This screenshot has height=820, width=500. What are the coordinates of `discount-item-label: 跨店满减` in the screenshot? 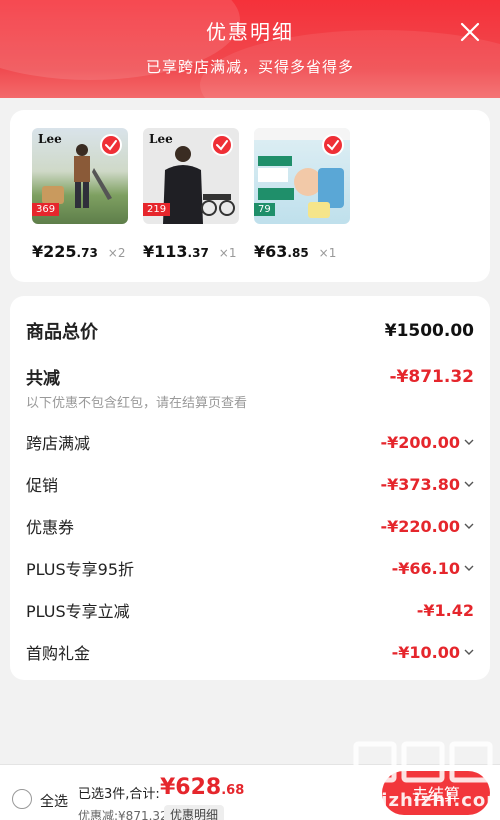 It's located at (58, 443).